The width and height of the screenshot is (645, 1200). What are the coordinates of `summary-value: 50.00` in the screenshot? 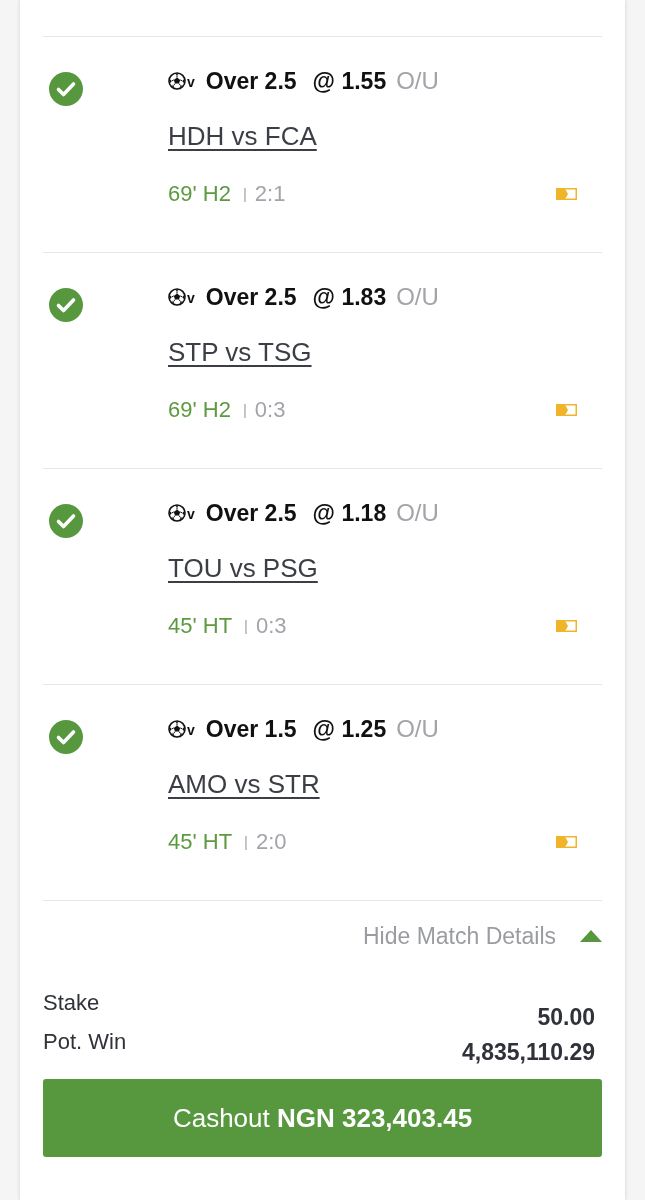 It's located at (566, 1018).